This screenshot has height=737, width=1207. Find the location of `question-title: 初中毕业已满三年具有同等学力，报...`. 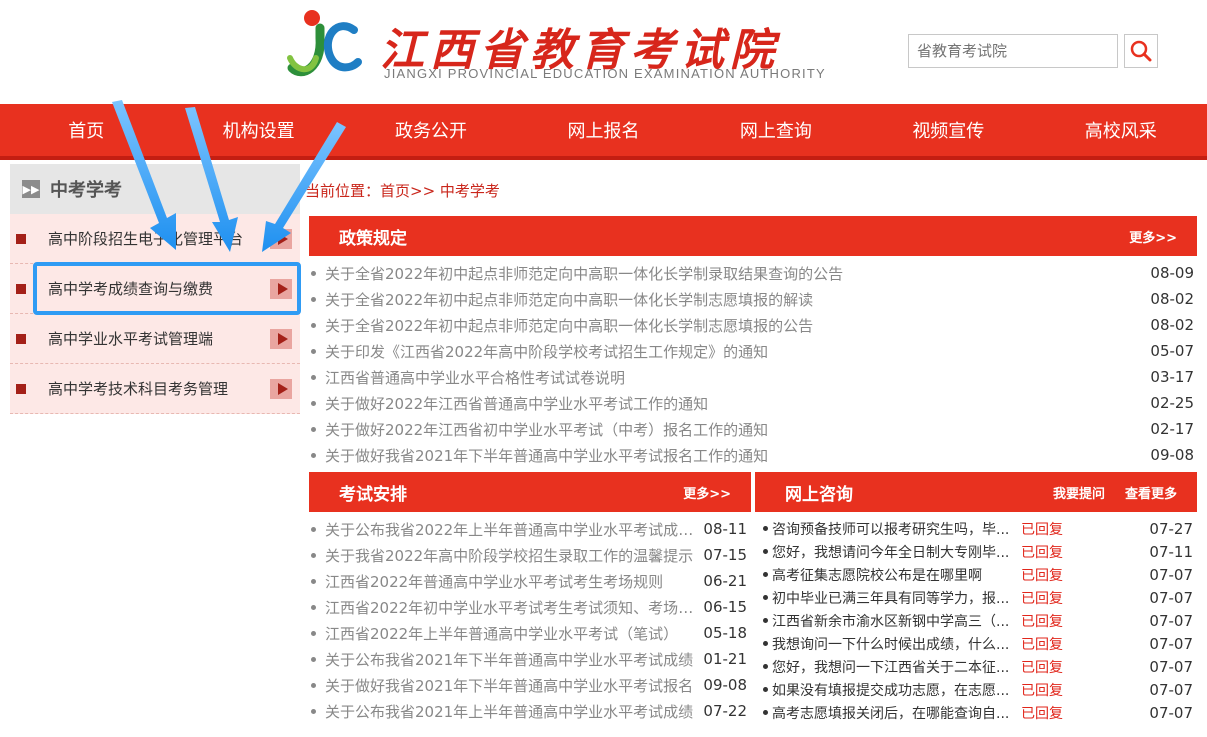

question-title: 初中毕业已满三年具有同等学力，报... is located at coordinates (896, 598).